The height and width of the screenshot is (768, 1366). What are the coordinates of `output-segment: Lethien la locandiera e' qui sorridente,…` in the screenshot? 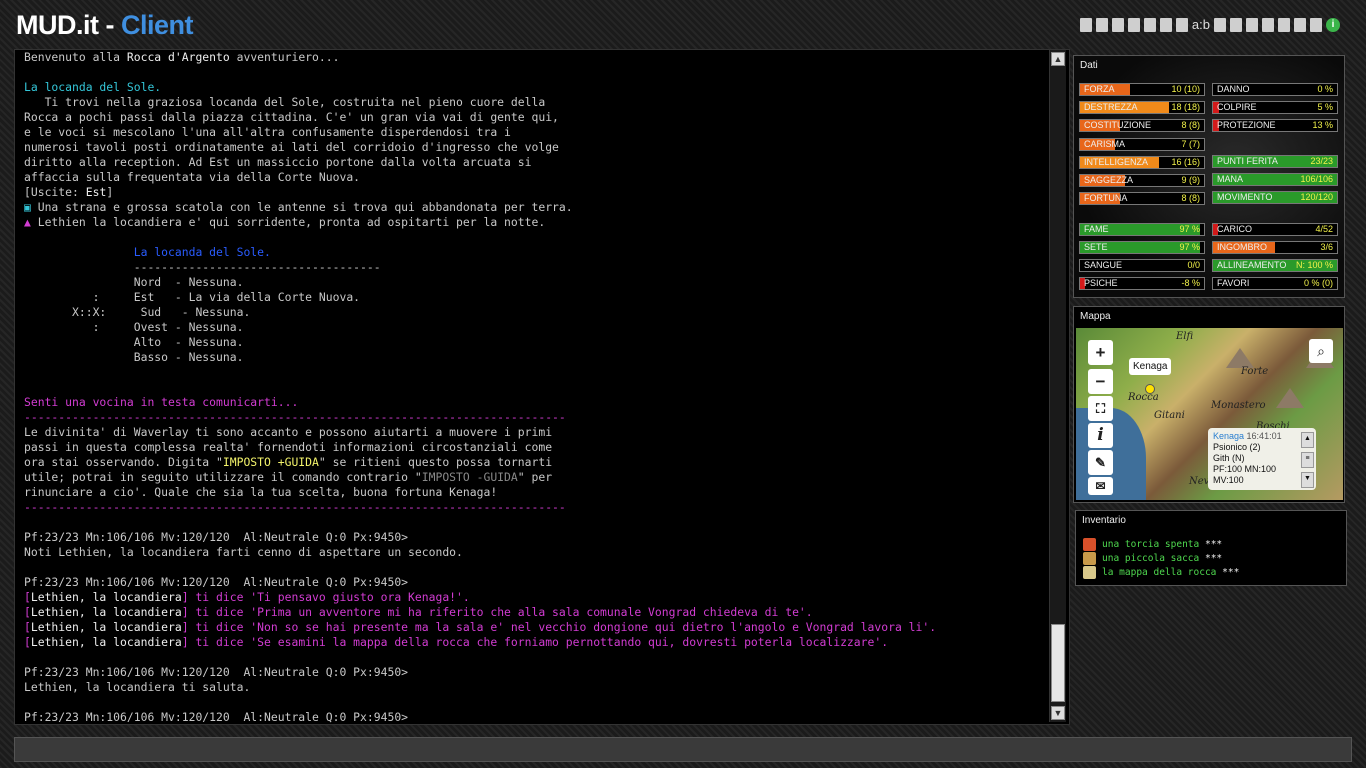 It's located at (291, 222).